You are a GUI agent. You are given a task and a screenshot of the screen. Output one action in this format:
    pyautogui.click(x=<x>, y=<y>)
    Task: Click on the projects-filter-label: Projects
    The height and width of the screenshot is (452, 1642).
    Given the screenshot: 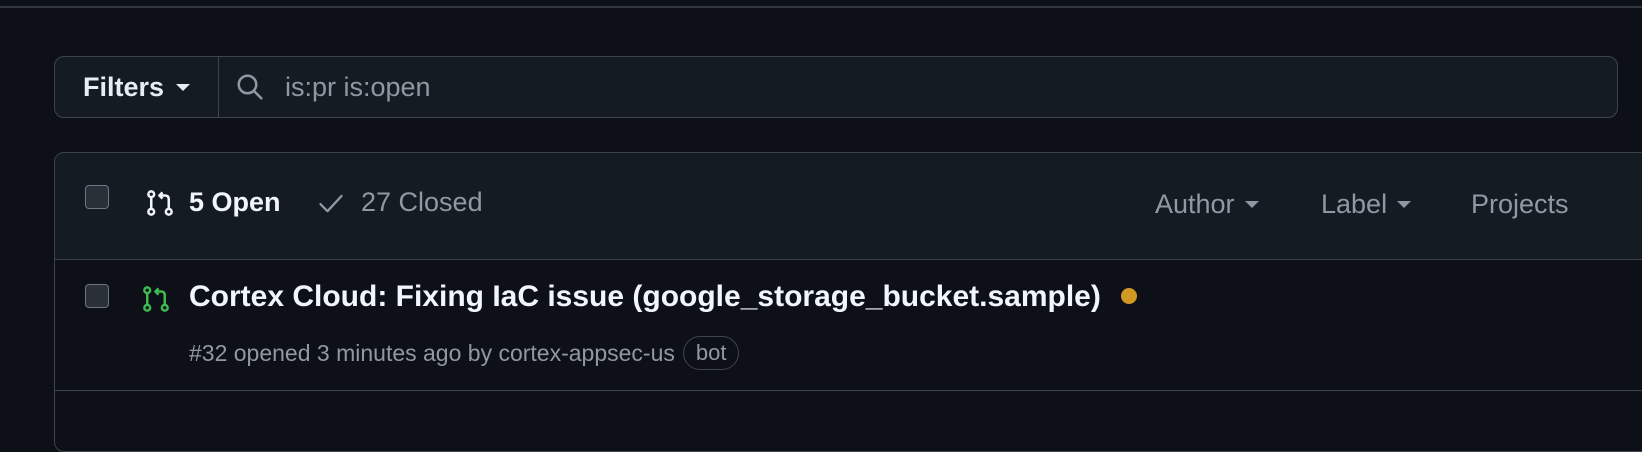 What is the action you would take?
    pyautogui.click(x=1520, y=204)
    